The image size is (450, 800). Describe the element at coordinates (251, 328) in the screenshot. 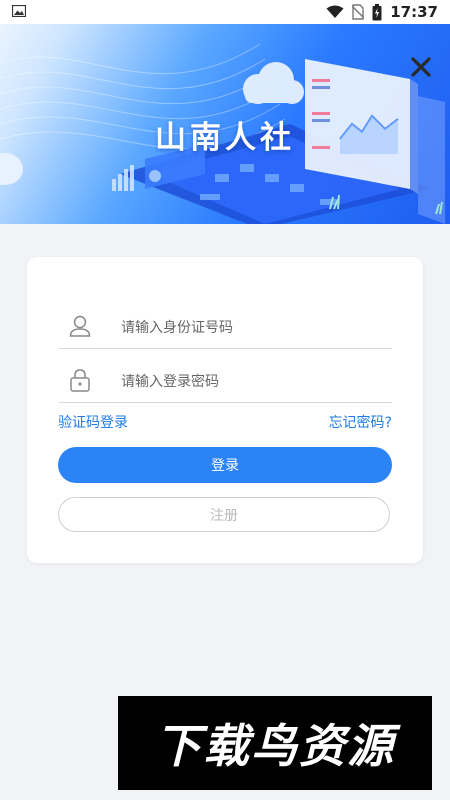

I see `id-number-input` at that location.